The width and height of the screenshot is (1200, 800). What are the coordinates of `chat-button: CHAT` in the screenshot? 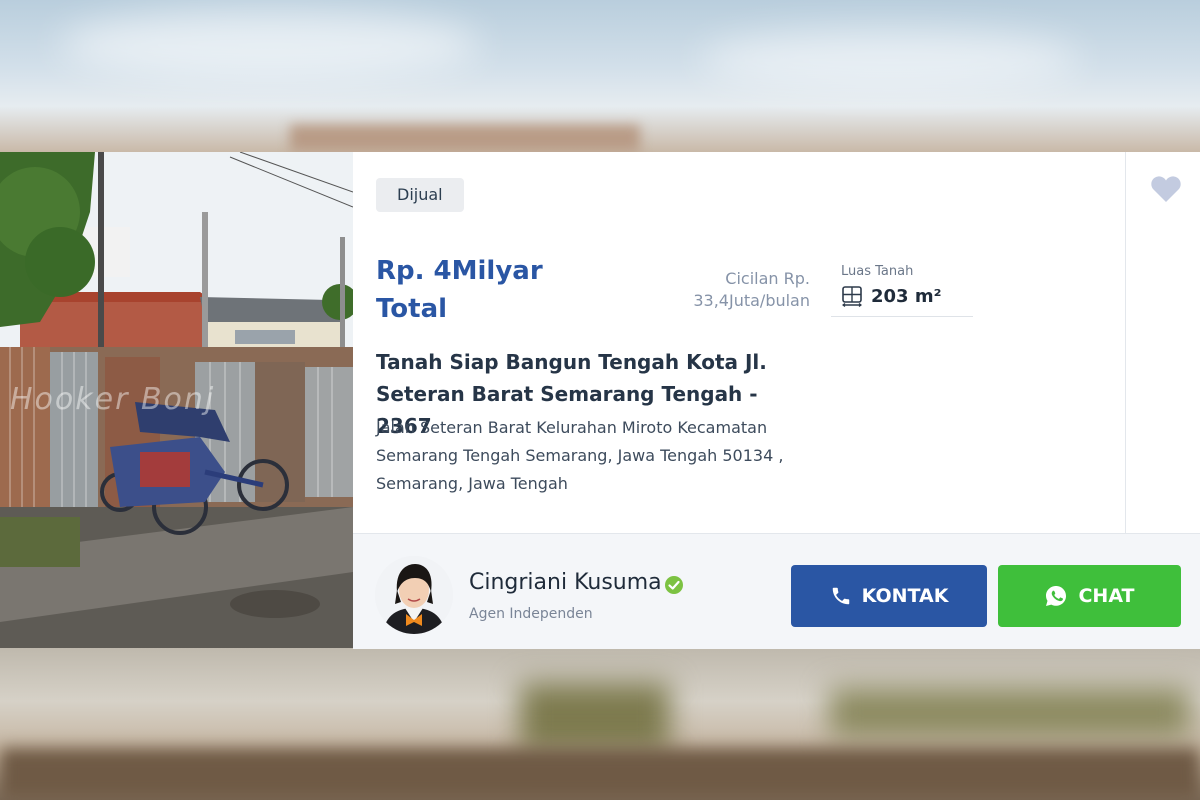 It's located at (1089, 596).